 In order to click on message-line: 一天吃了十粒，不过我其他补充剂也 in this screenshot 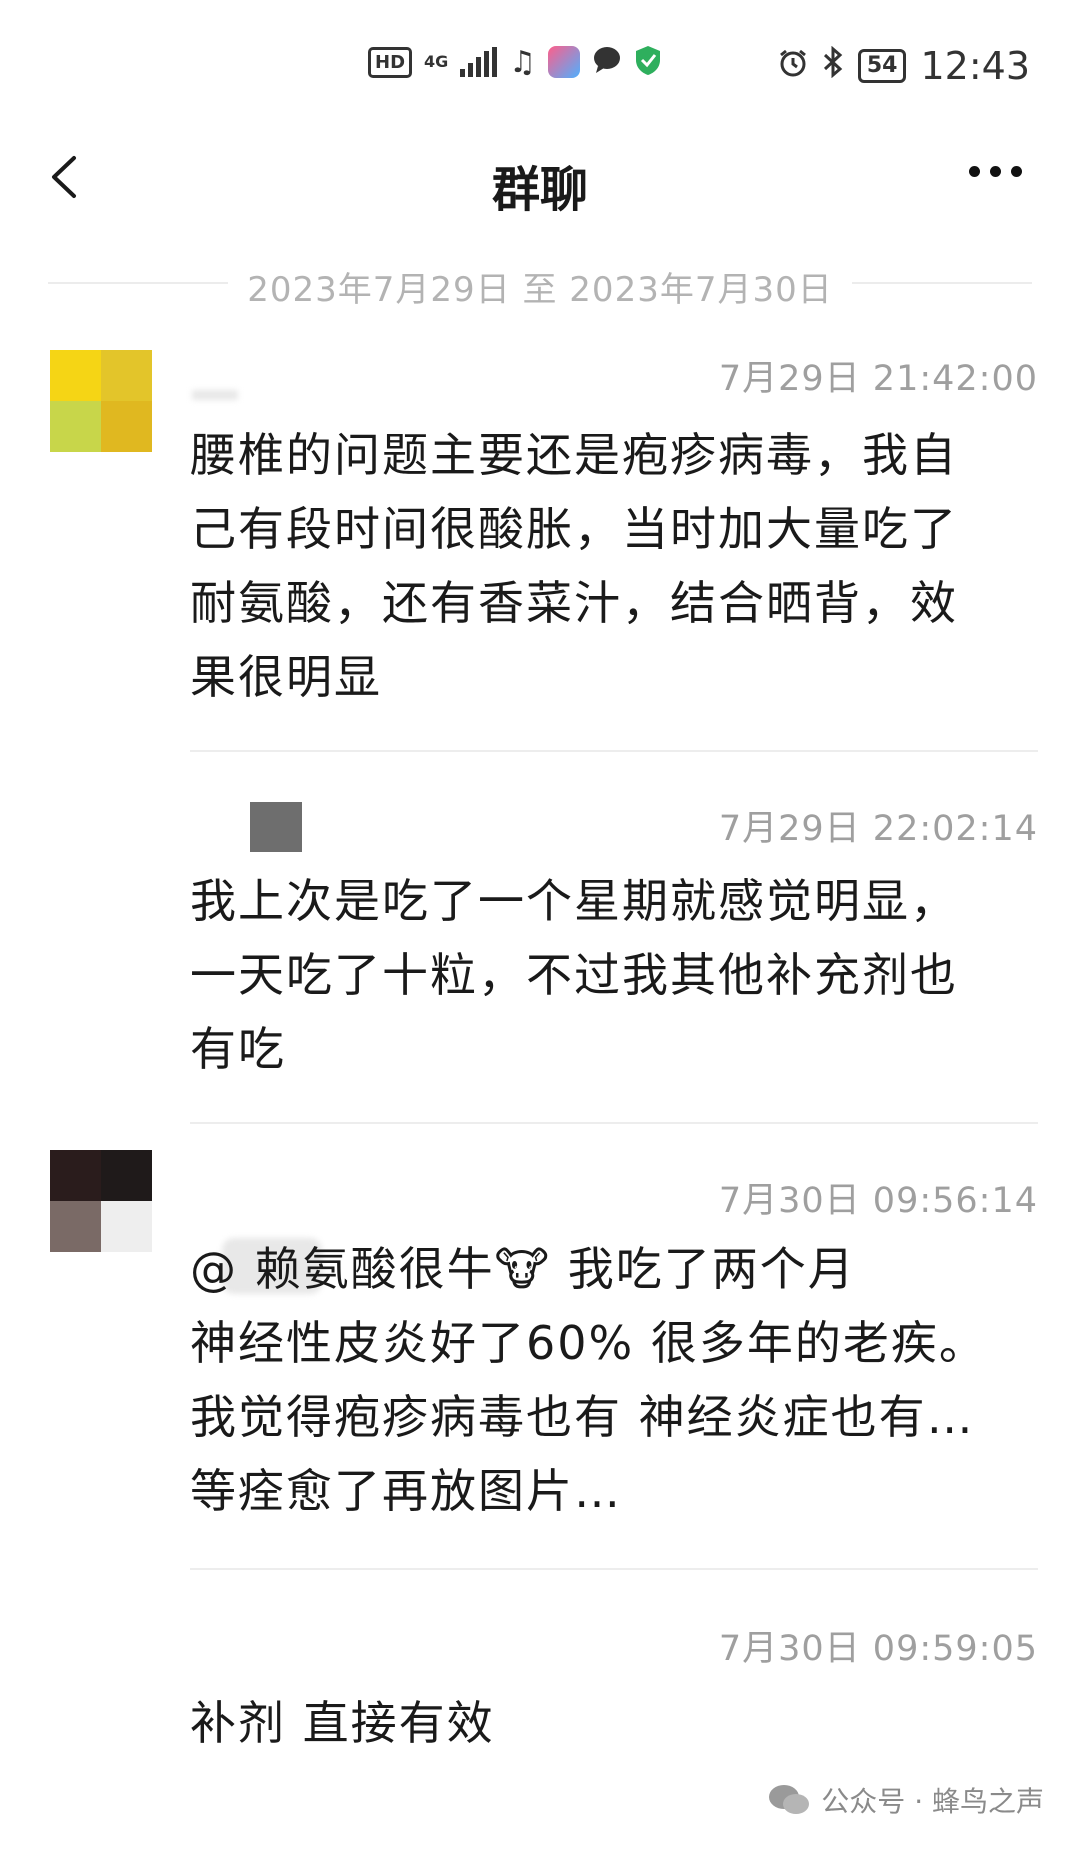, I will do `click(574, 975)`.